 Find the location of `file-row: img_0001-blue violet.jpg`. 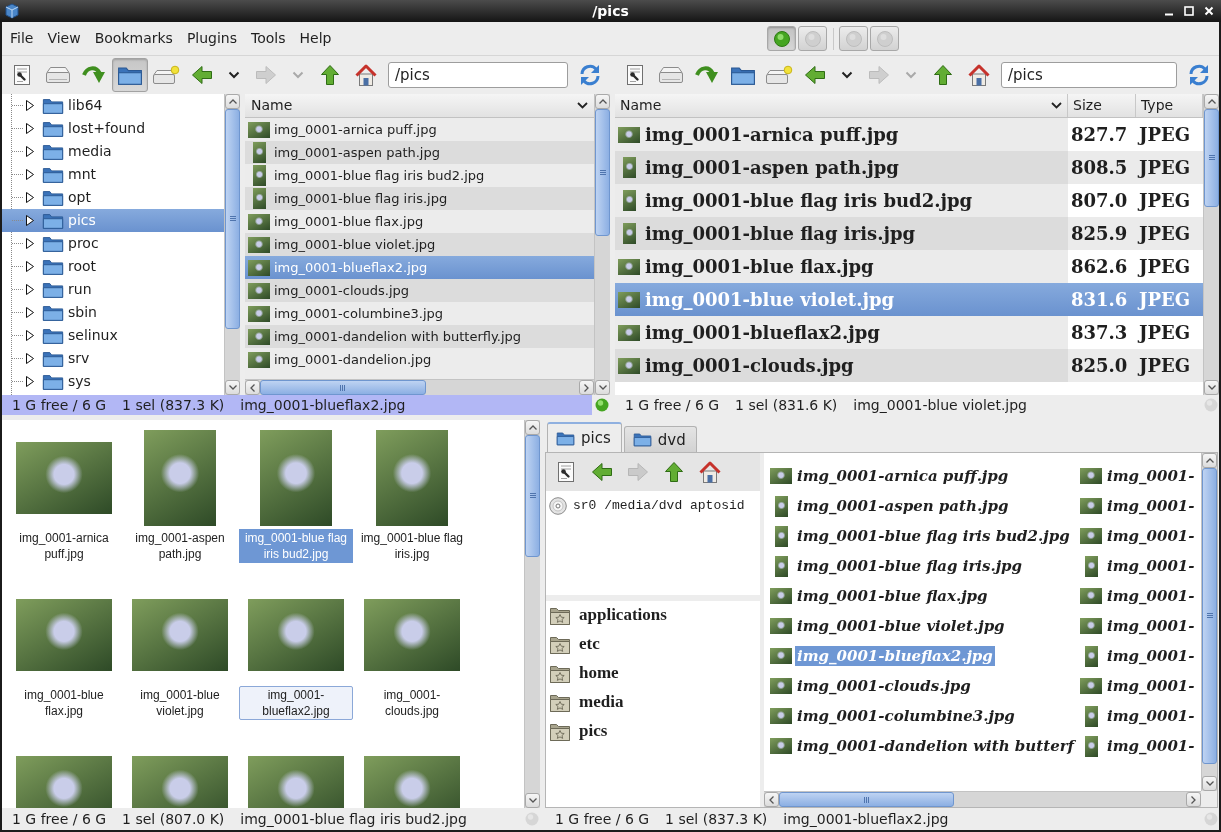

file-row: img_0001-blue violet.jpg is located at coordinates (419, 244).